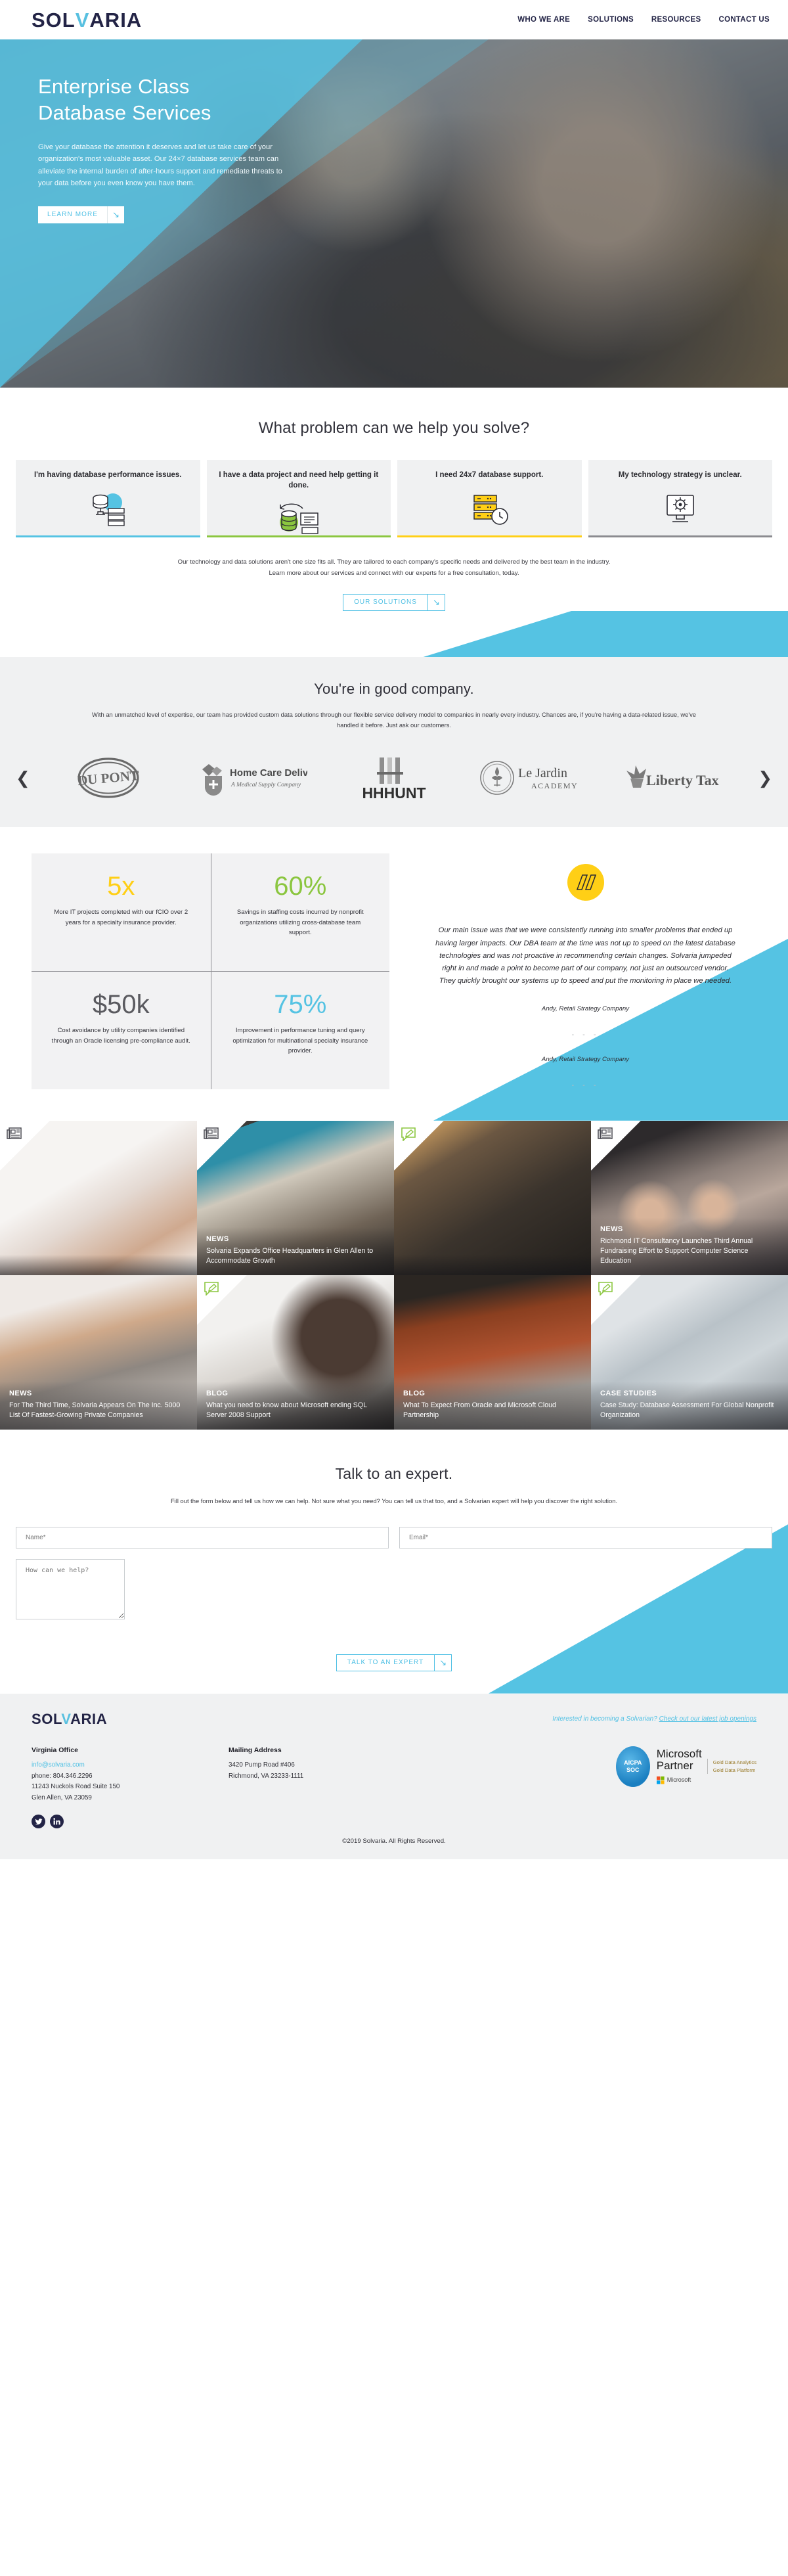  What do you see at coordinates (394, 1600) in the screenshot?
I see `contact-form: TALK TO AN EXPERT ↘` at bounding box center [394, 1600].